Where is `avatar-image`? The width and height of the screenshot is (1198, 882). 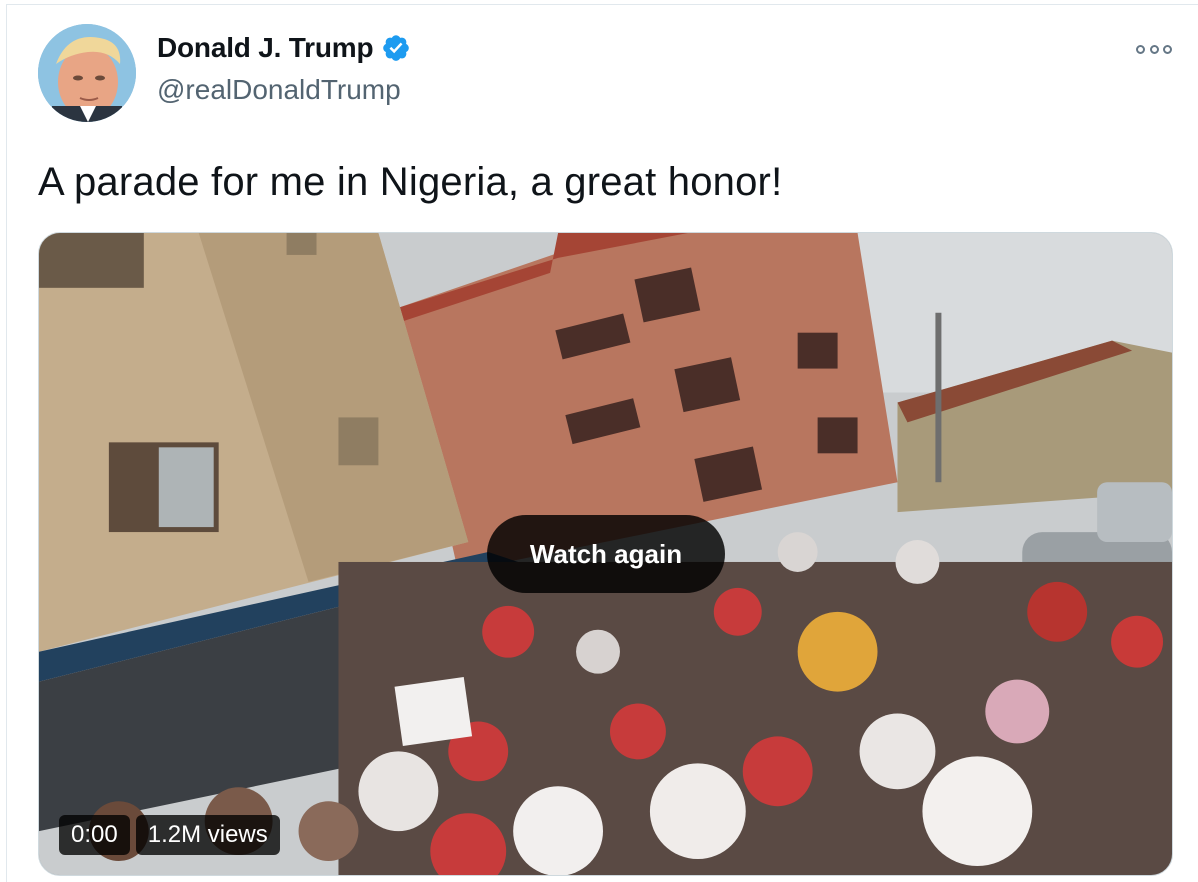
avatar-image is located at coordinates (87, 73).